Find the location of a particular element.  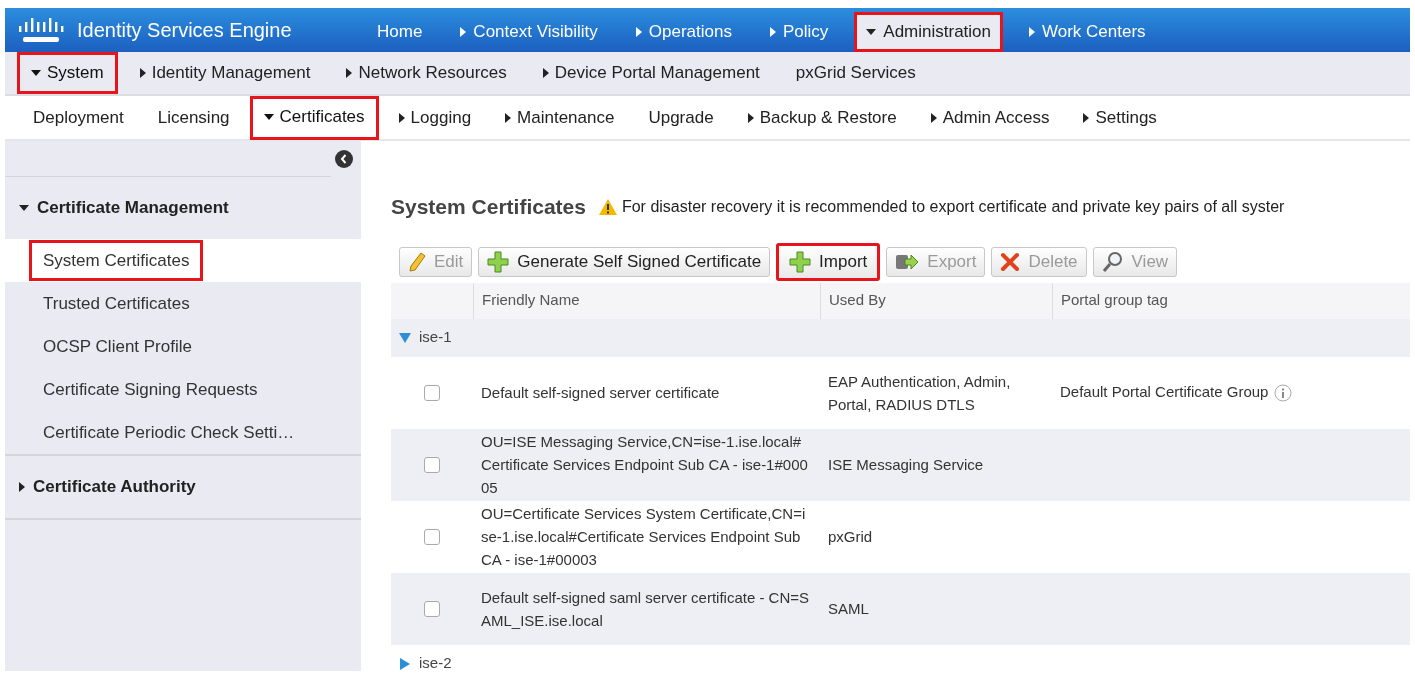

warning-icon is located at coordinates (607, 206).